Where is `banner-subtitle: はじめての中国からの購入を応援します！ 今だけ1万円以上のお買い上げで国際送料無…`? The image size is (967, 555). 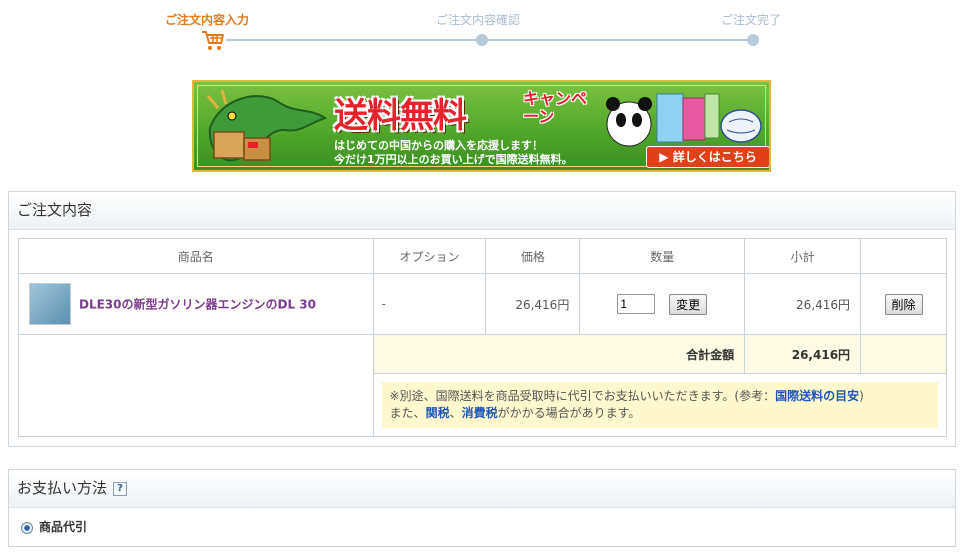
banner-subtitle: はじめての中国からの購入を応援します！ 今だけ1万円以上のお買い上げで国際送料無… is located at coordinates (453, 153).